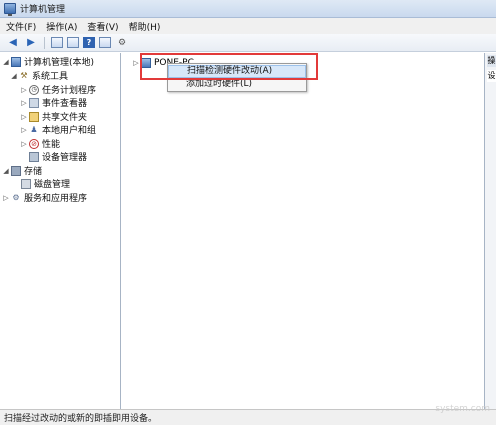 The image size is (496, 425). What do you see at coordinates (34, 89) in the screenshot?
I see `clock-icon: ◷` at bounding box center [34, 89].